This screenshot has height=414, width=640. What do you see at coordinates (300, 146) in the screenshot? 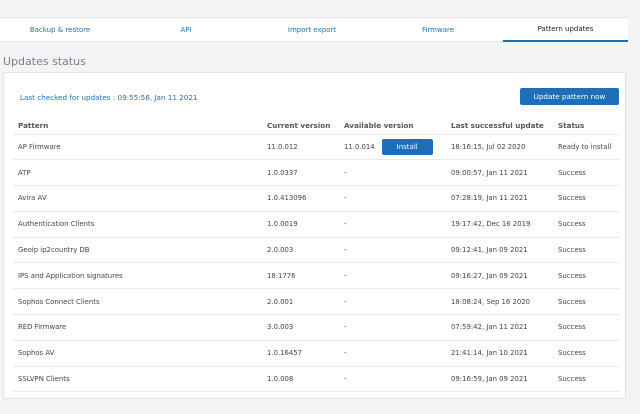
I see `cell-current-version: 11.0.012` at bounding box center [300, 146].